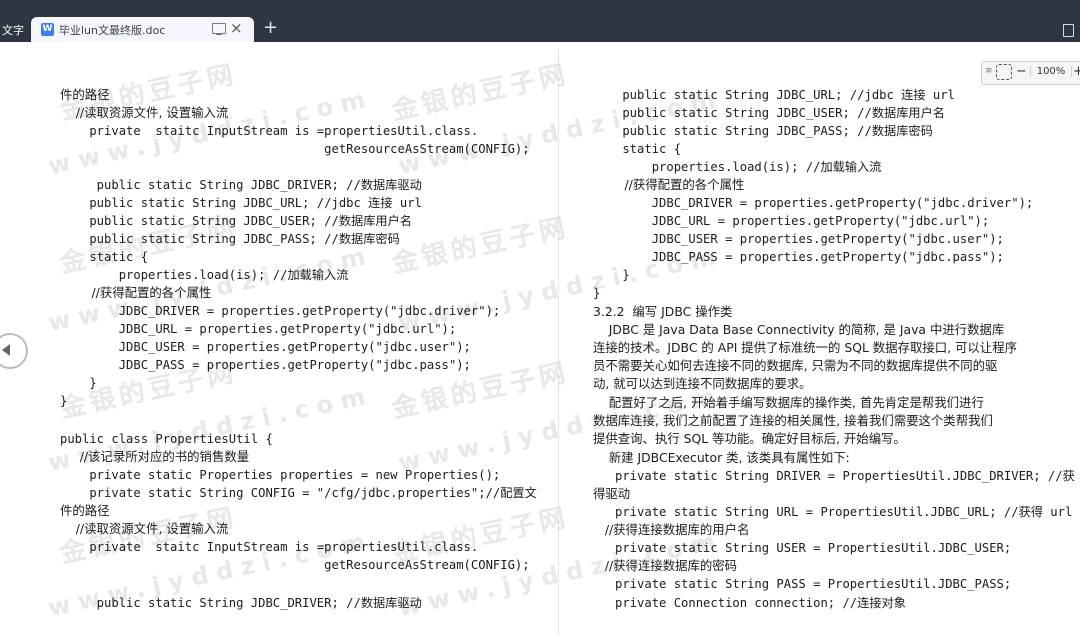 This screenshot has width=1080, height=635. Describe the element at coordinates (749, 603) in the screenshot. I see `text-line: private Connection connection; //连接对象` at that location.